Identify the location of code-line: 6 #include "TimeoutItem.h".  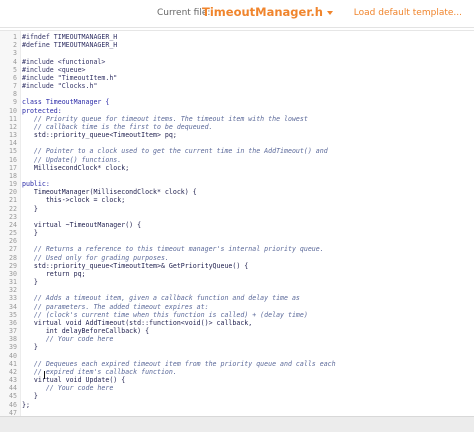
(237, 78).